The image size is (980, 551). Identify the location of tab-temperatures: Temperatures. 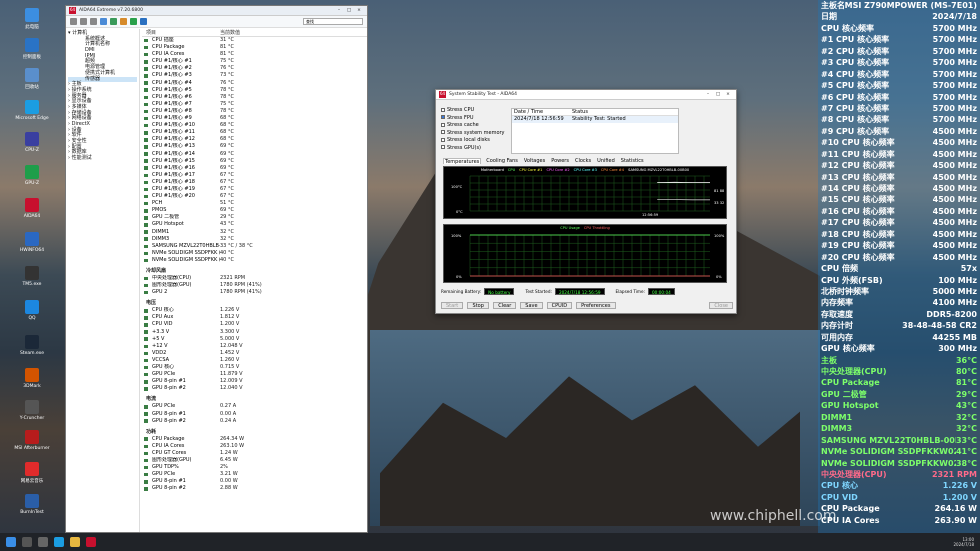
(462, 161).